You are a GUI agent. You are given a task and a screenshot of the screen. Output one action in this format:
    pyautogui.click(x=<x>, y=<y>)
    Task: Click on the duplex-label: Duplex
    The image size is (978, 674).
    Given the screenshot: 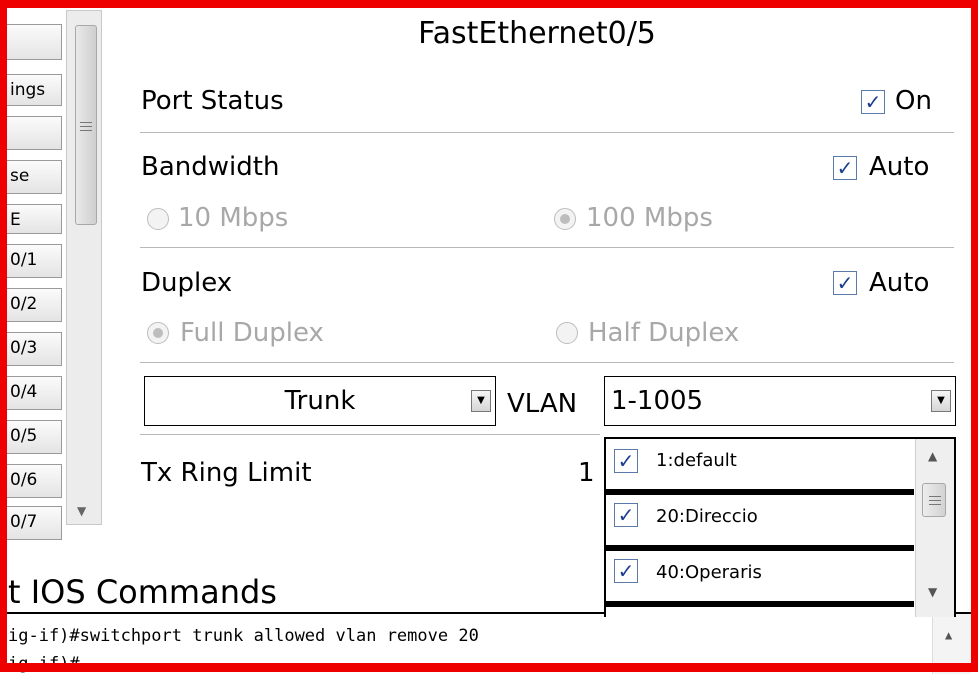 What is the action you would take?
    pyautogui.click(x=187, y=283)
    